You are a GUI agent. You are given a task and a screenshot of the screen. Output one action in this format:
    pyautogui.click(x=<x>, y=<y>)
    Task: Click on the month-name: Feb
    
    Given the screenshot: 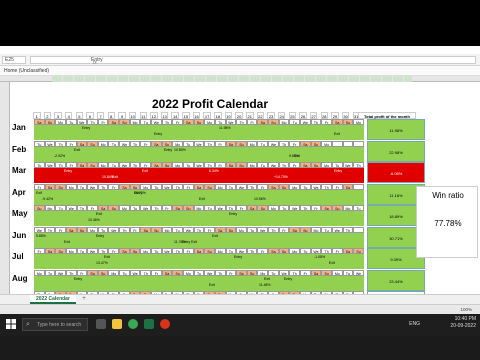 What is the action you would take?
    pyautogui.click(x=19, y=149)
    